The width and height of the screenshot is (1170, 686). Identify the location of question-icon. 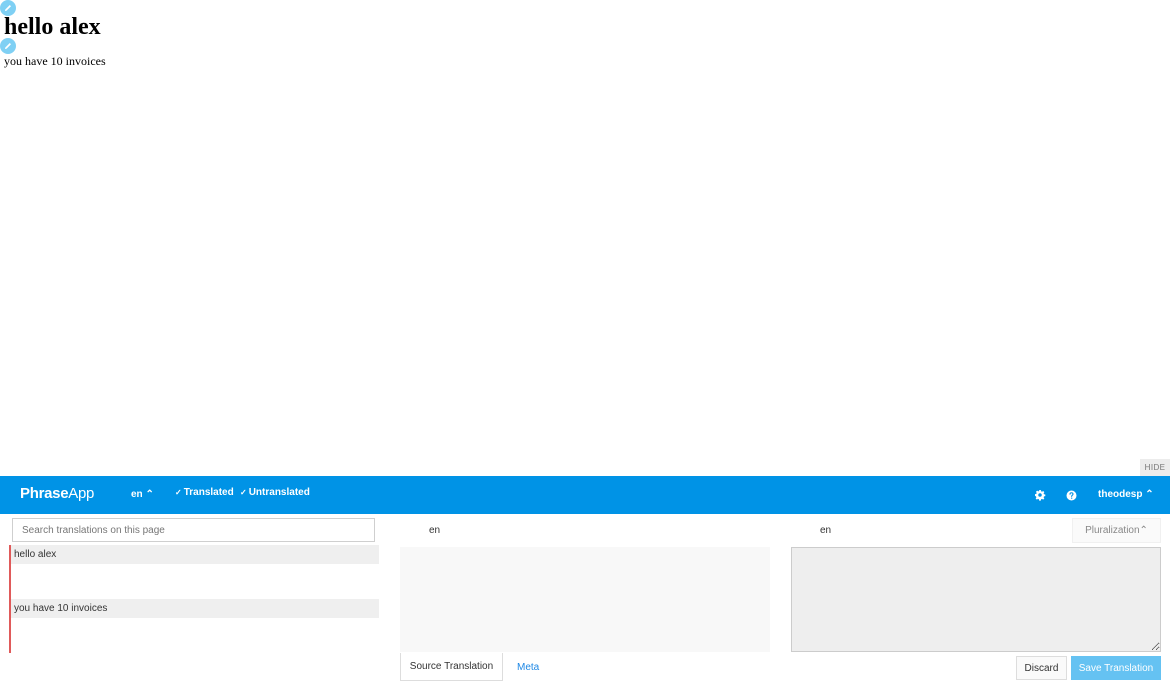
(1071, 495).